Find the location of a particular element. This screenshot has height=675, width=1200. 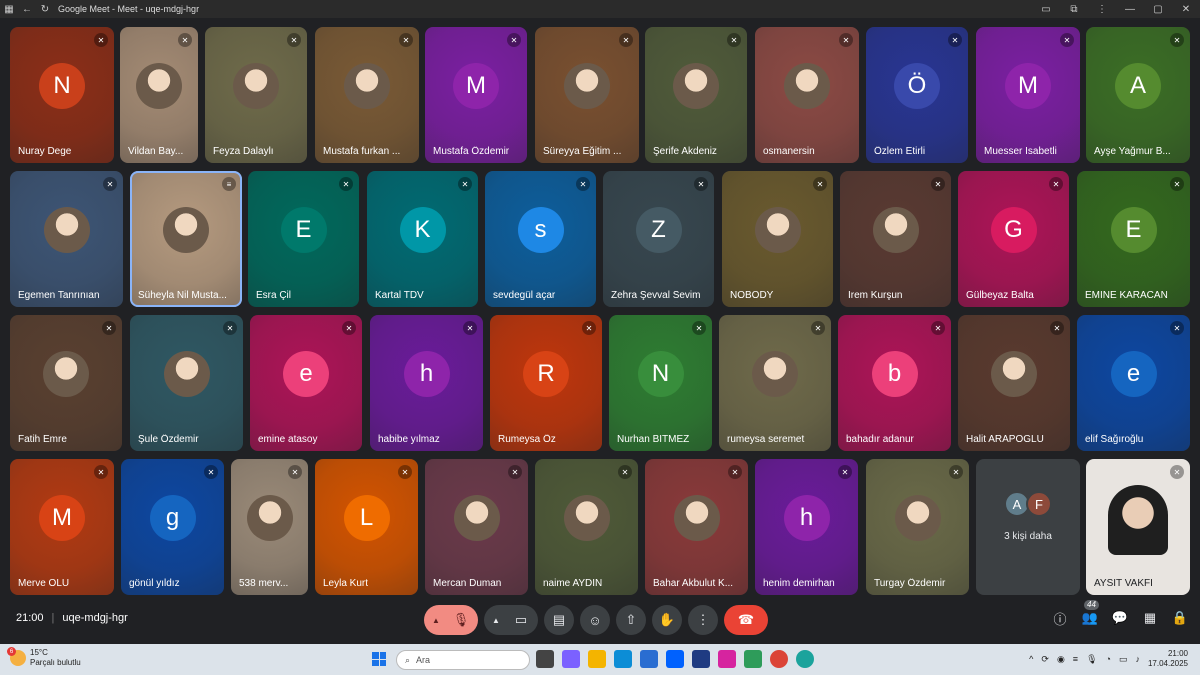

microphone-button: ▲ 🎙 is located at coordinates (451, 620).